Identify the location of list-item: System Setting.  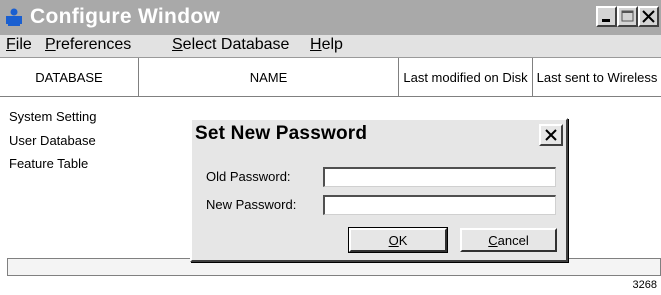
(52, 116).